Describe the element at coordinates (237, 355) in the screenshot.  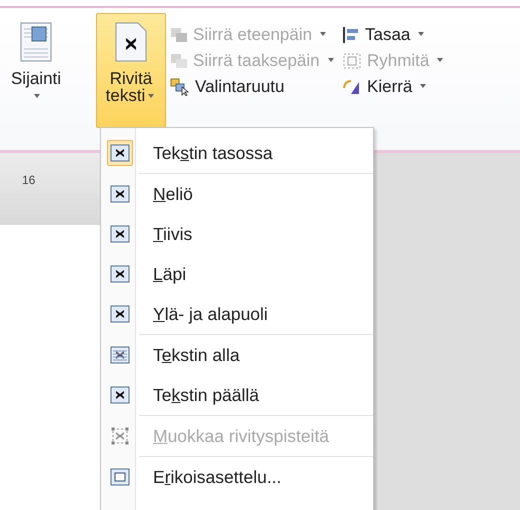
I see `menu-item: Tekstin alla` at that location.